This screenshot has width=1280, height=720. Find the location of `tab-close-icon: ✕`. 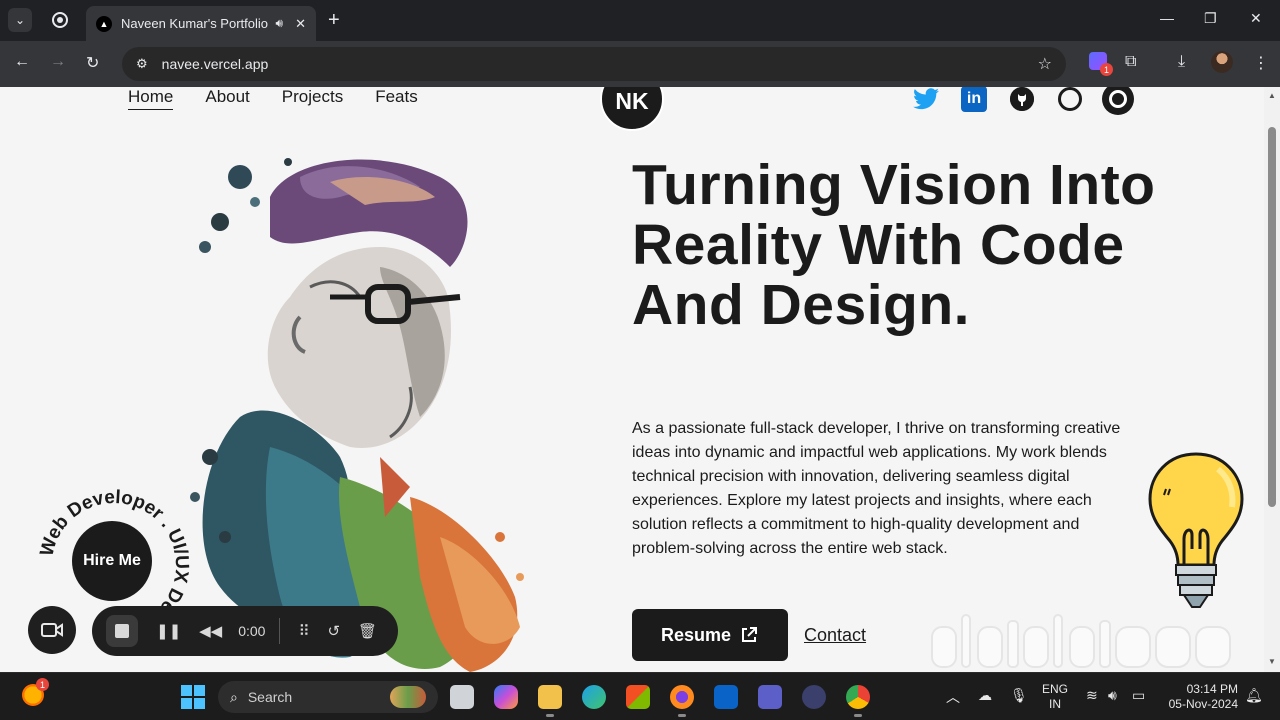

tab-close-icon: ✕ is located at coordinates (300, 24).